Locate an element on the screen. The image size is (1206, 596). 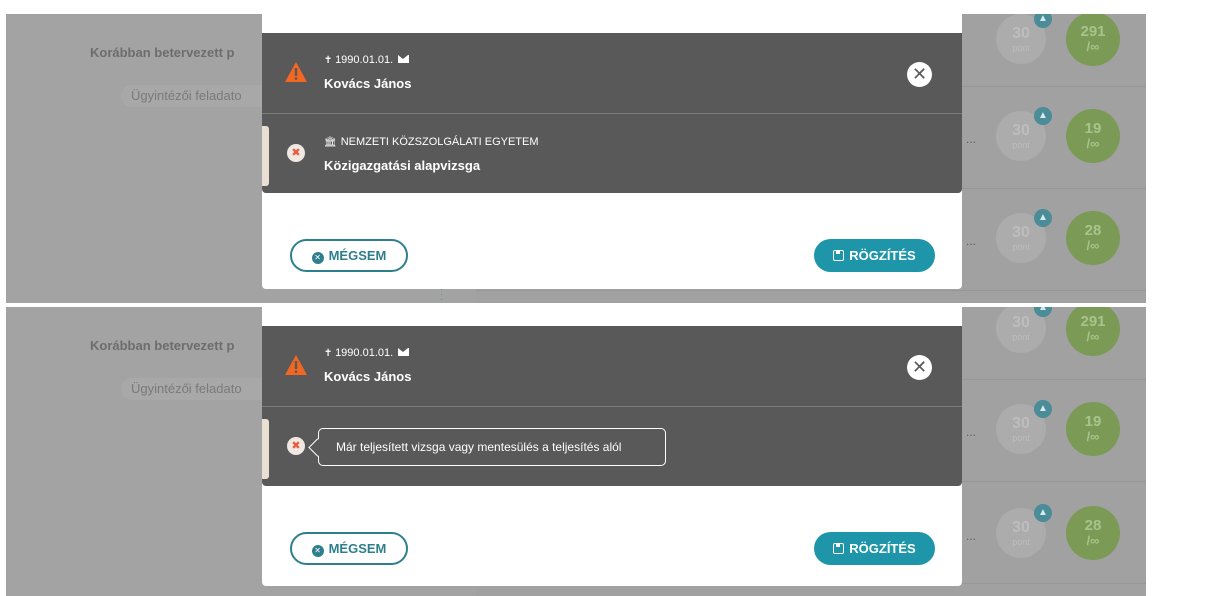
counter-badge: 291/∞ is located at coordinates (1093, 40).